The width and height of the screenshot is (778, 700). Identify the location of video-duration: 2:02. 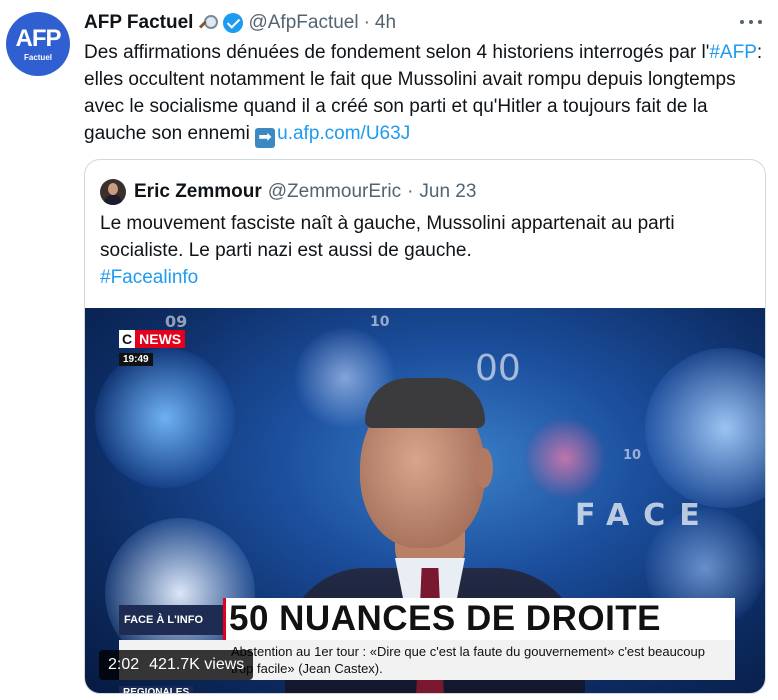
(124, 664).